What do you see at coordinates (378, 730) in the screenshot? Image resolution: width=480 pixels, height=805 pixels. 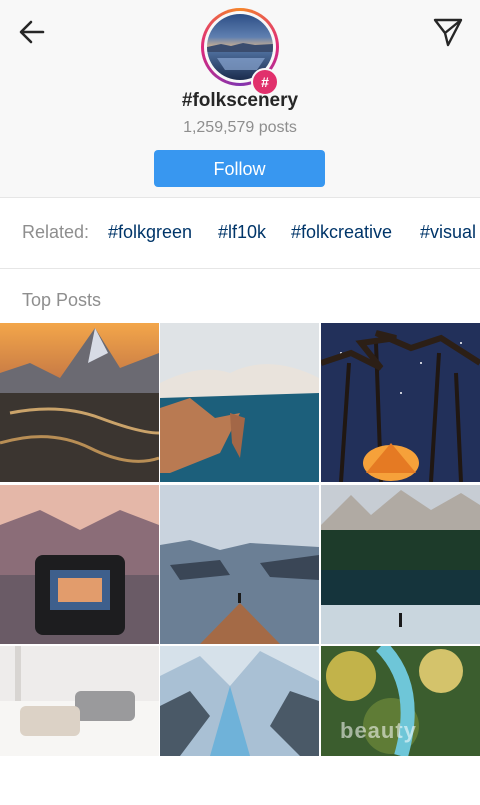 I see `watermark-text: beauty` at bounding box center [378, 730].